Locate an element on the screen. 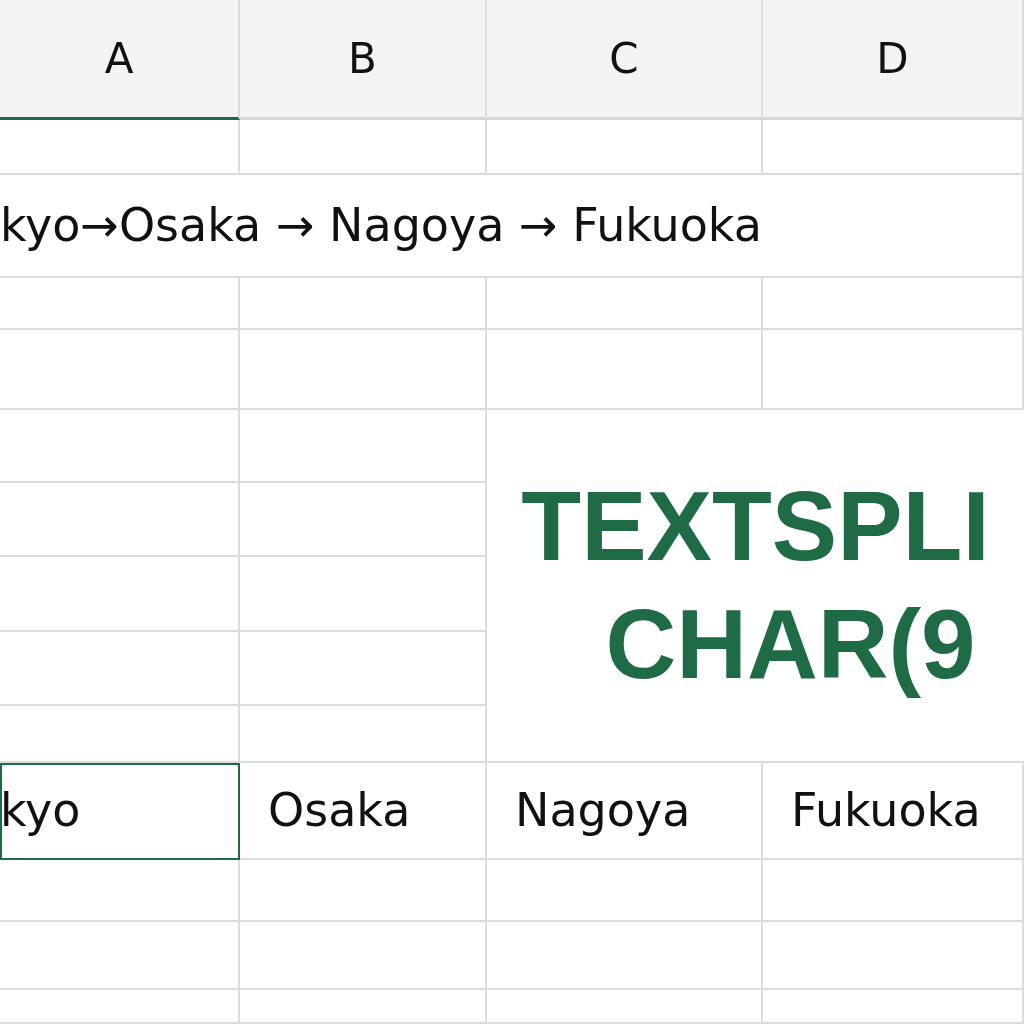 This screenshot has width=1024, height=1024. column-header: D is located at coordinates (893, 60).